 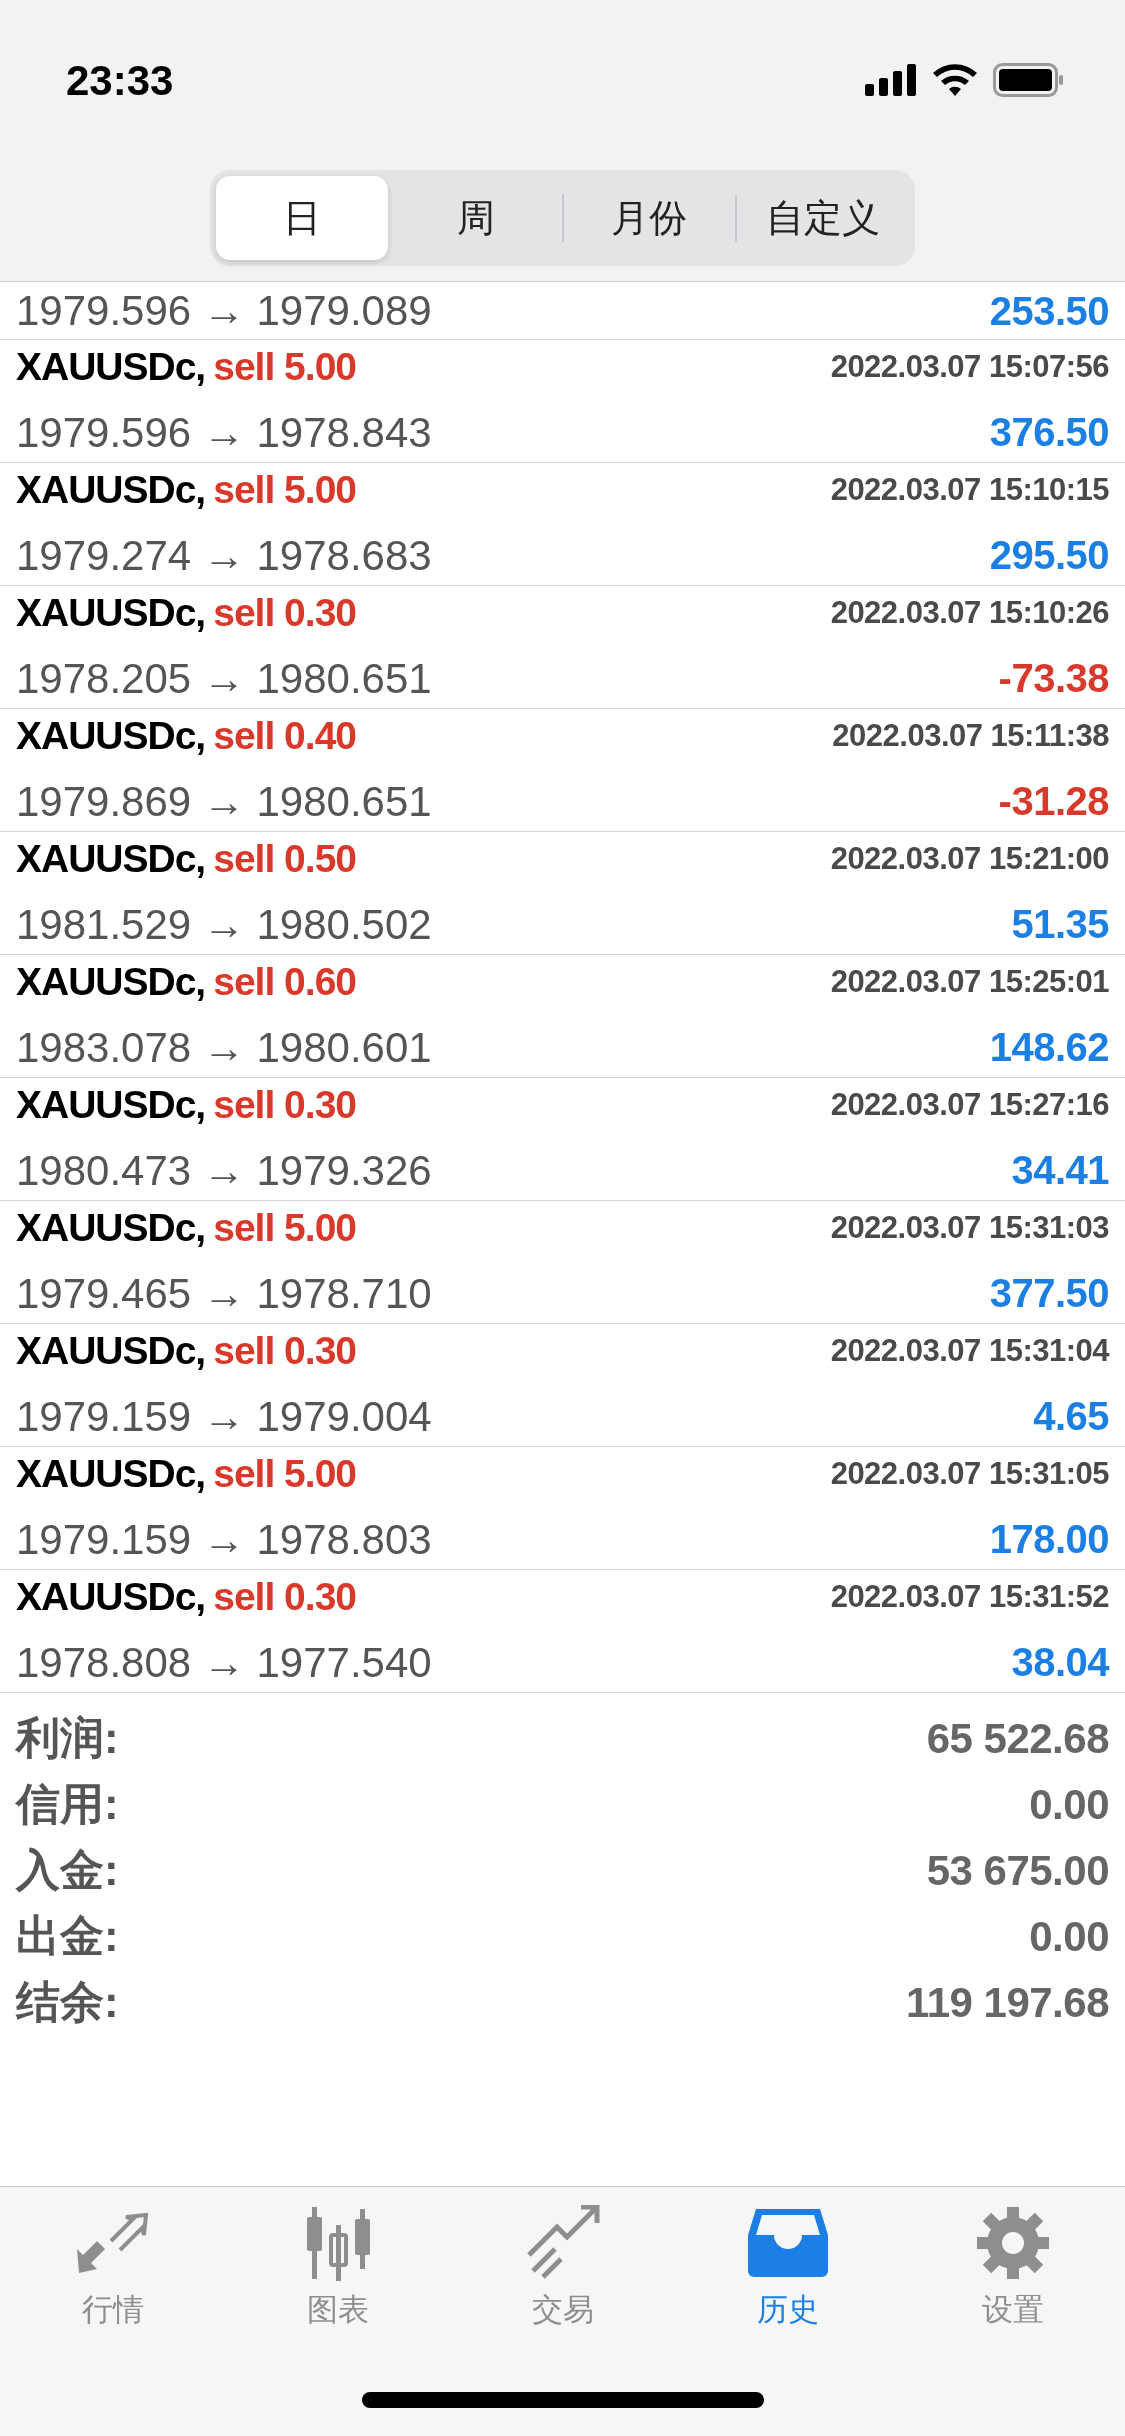 What do you see at coordinates (224, 1293) in the screenshot?
I see `price-range: 1979.465 → 1978.710` at bounding box center [224, 1293].